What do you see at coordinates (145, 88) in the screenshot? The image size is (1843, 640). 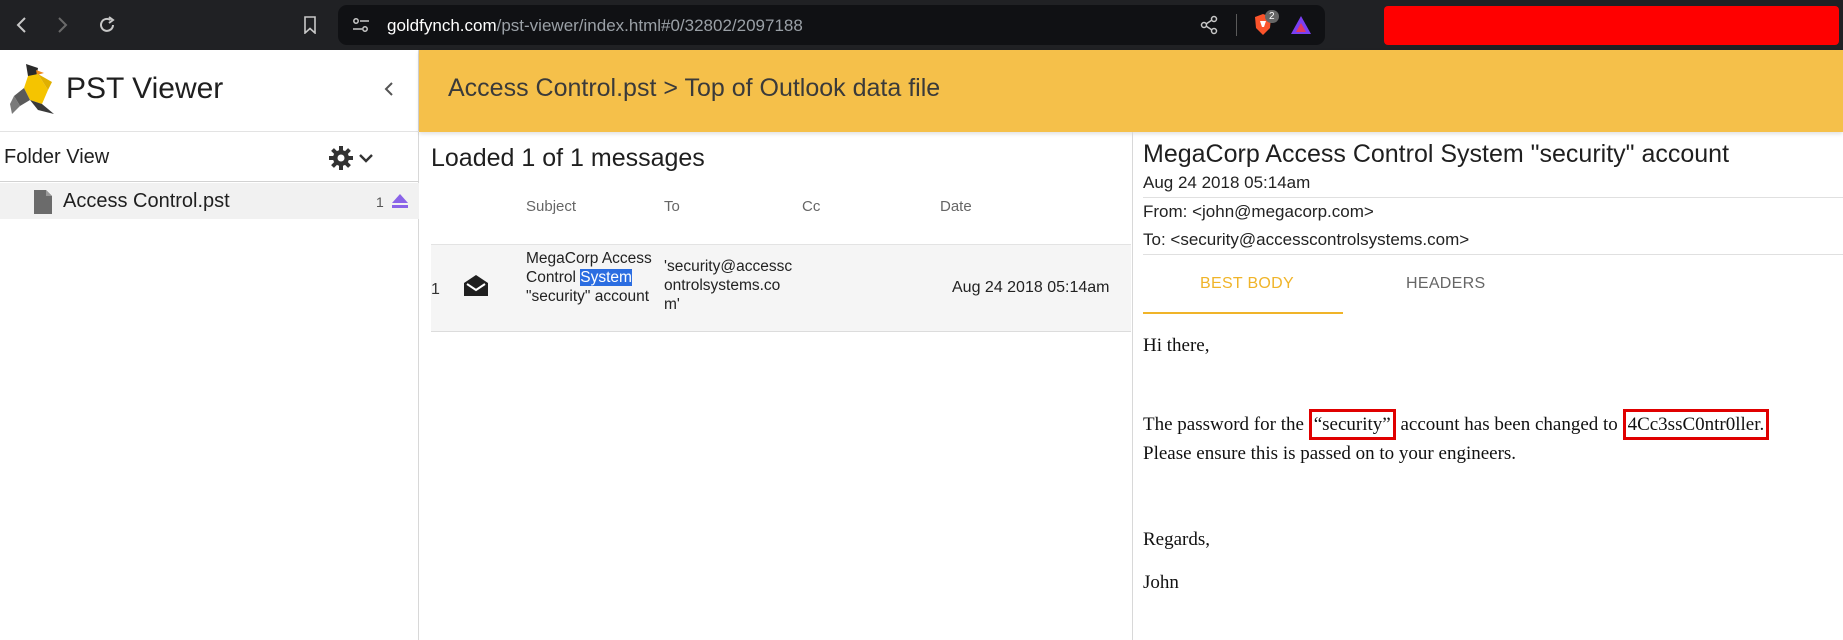 I see `app-title: PST Viewer` at bounding box center [145, 88].